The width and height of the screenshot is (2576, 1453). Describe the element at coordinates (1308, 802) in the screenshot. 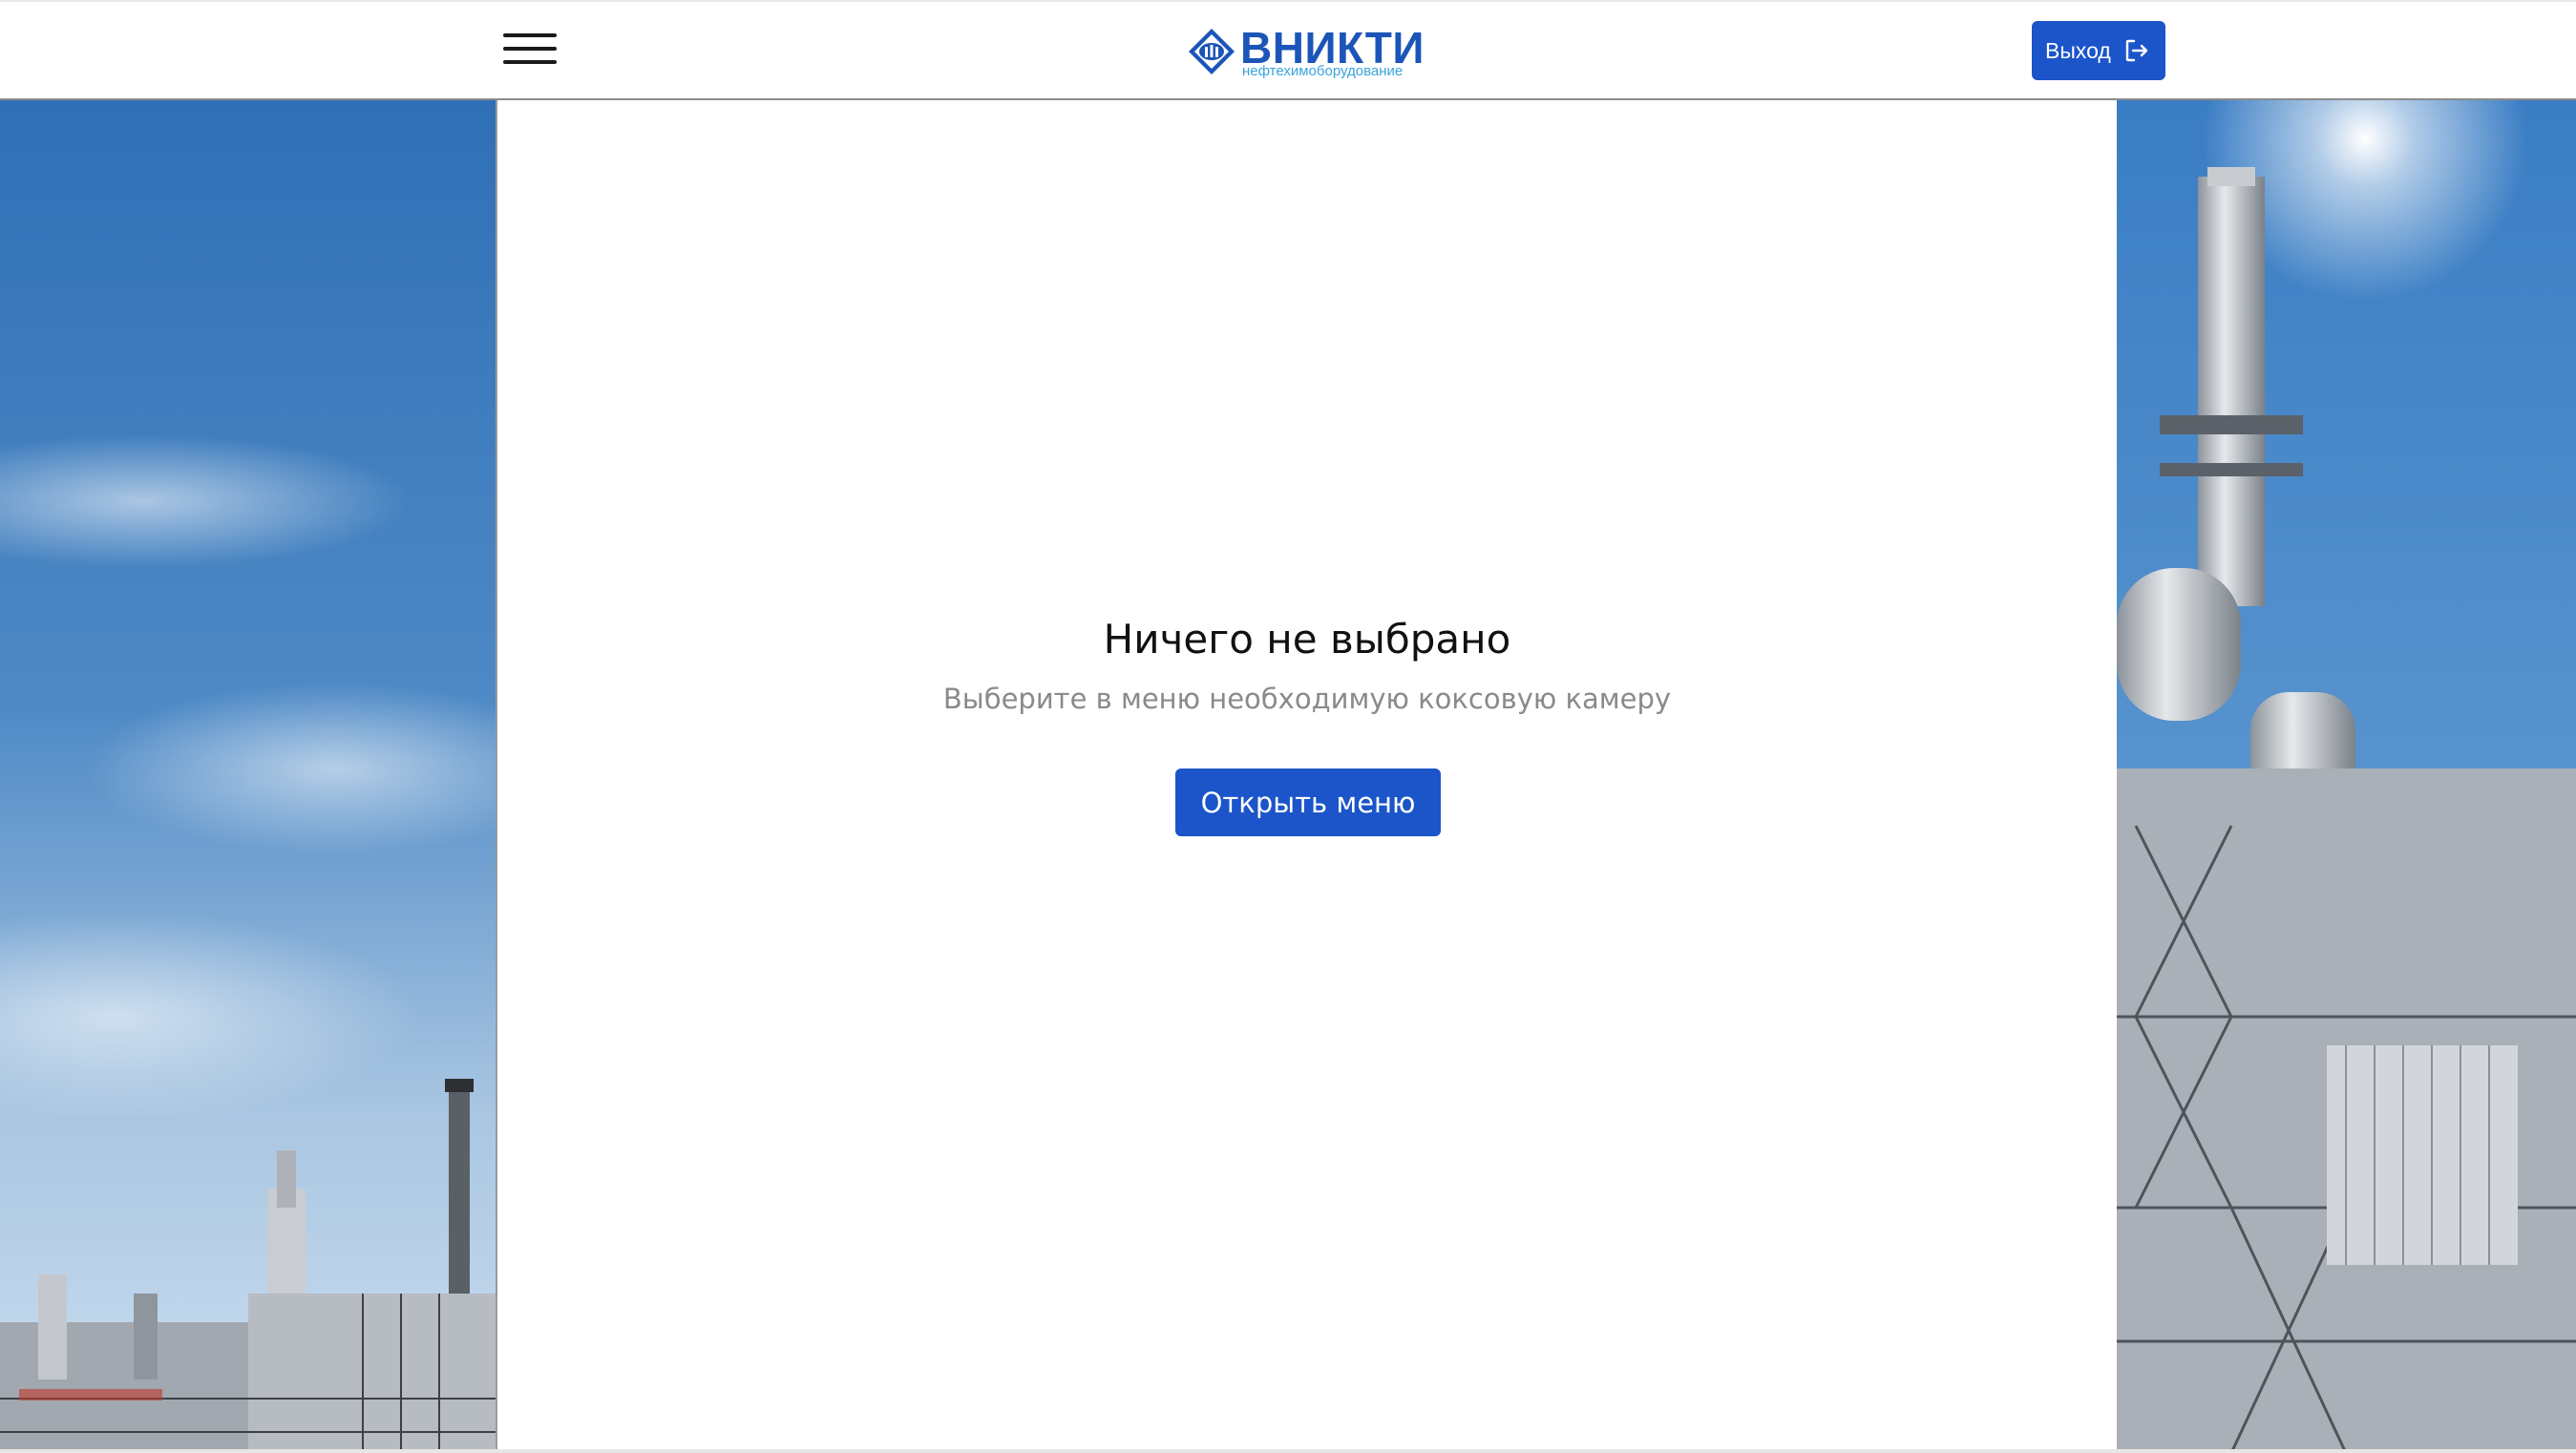

I see `open-menu-button: Открыть меню` at that location.